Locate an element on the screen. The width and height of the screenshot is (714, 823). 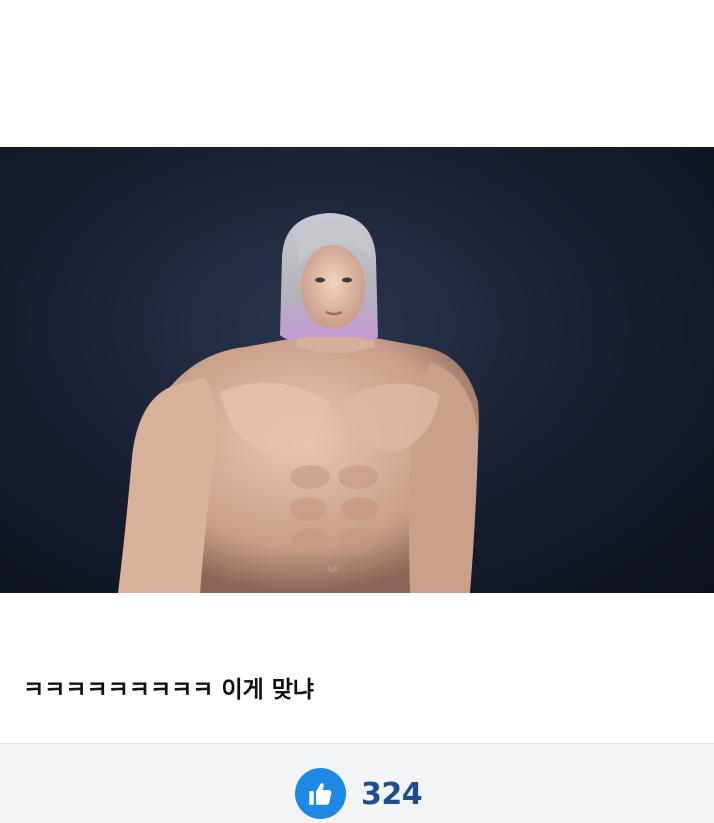
like-count: 324 is located at coordinates (392, 794).